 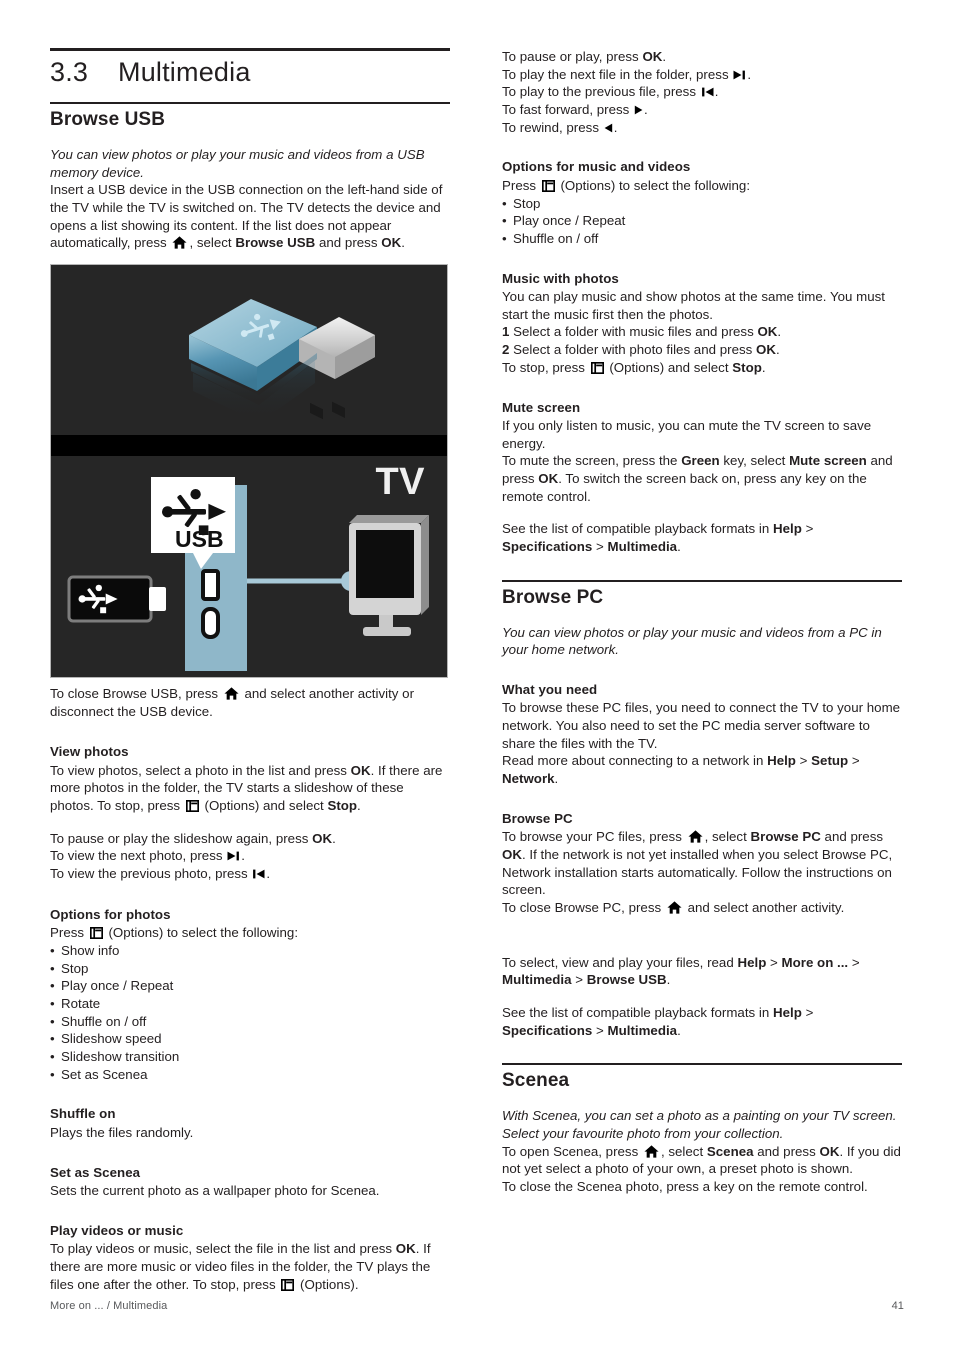 What do you see at coordinates (282, 360) in the screenshot?
I see `usb-flash-drive-graphic` at bounding box center [282, 360].